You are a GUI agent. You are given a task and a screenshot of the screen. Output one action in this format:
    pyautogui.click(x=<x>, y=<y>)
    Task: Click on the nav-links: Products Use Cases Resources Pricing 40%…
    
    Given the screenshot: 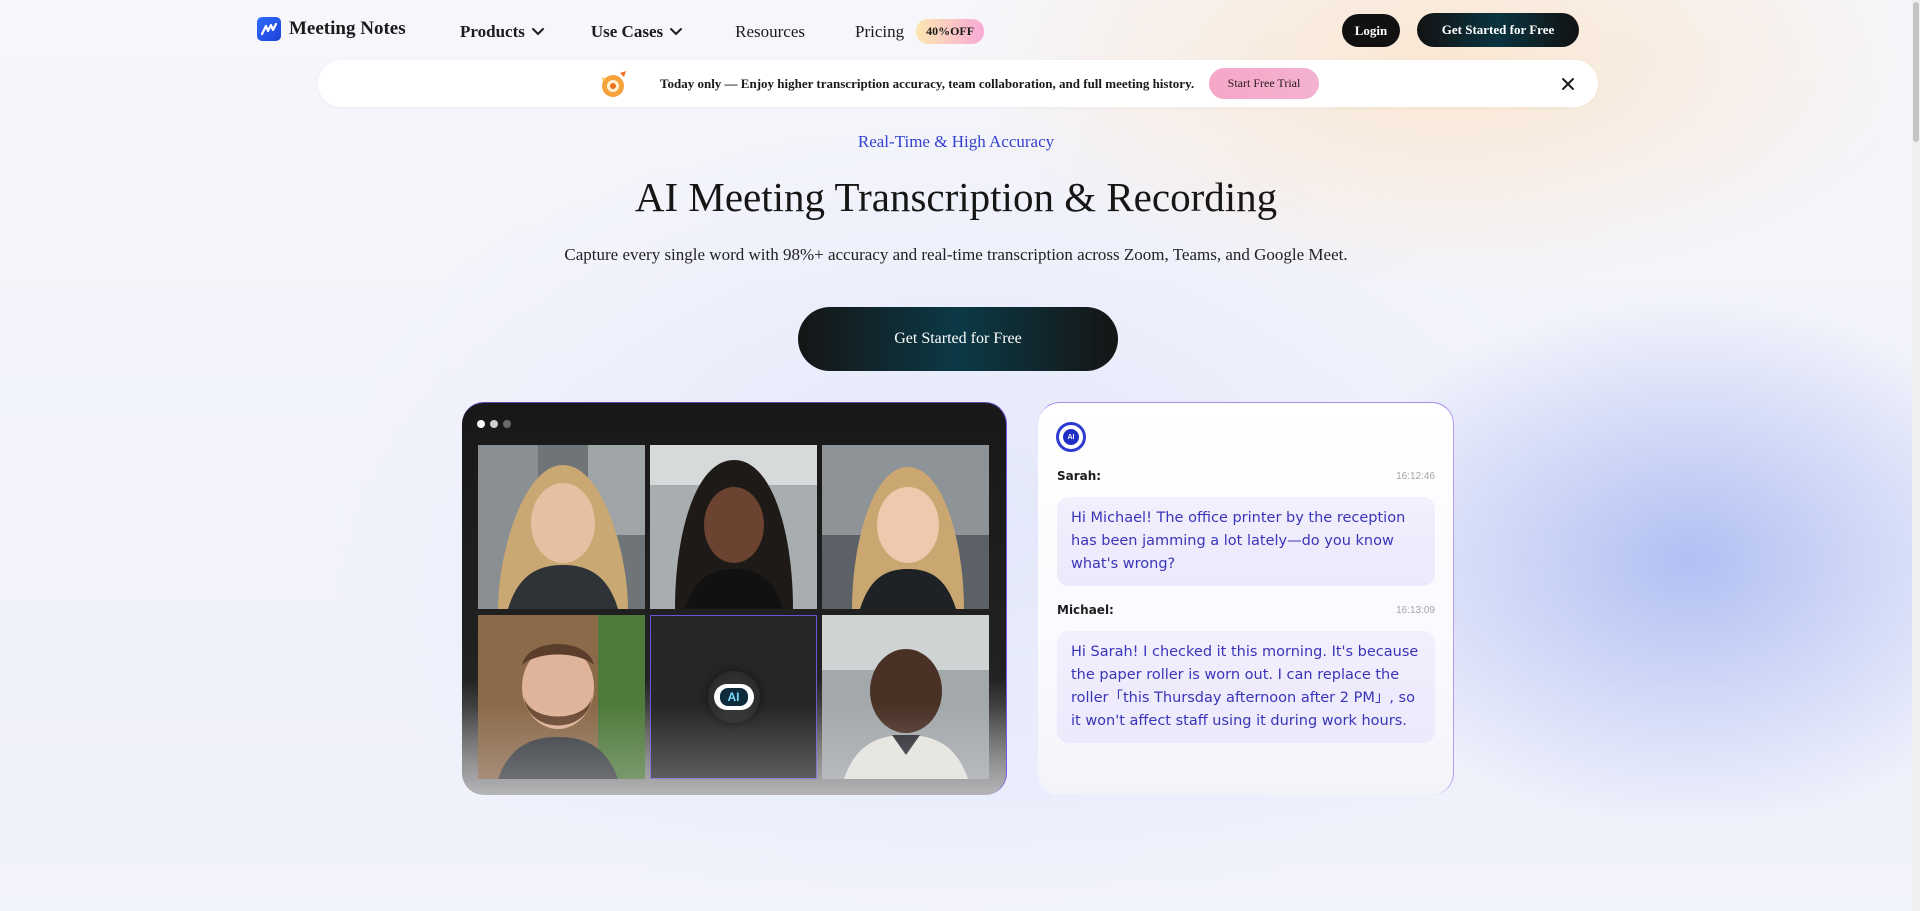 What is the action you would take?
    pyautogui.click(x=722, y=31)
    